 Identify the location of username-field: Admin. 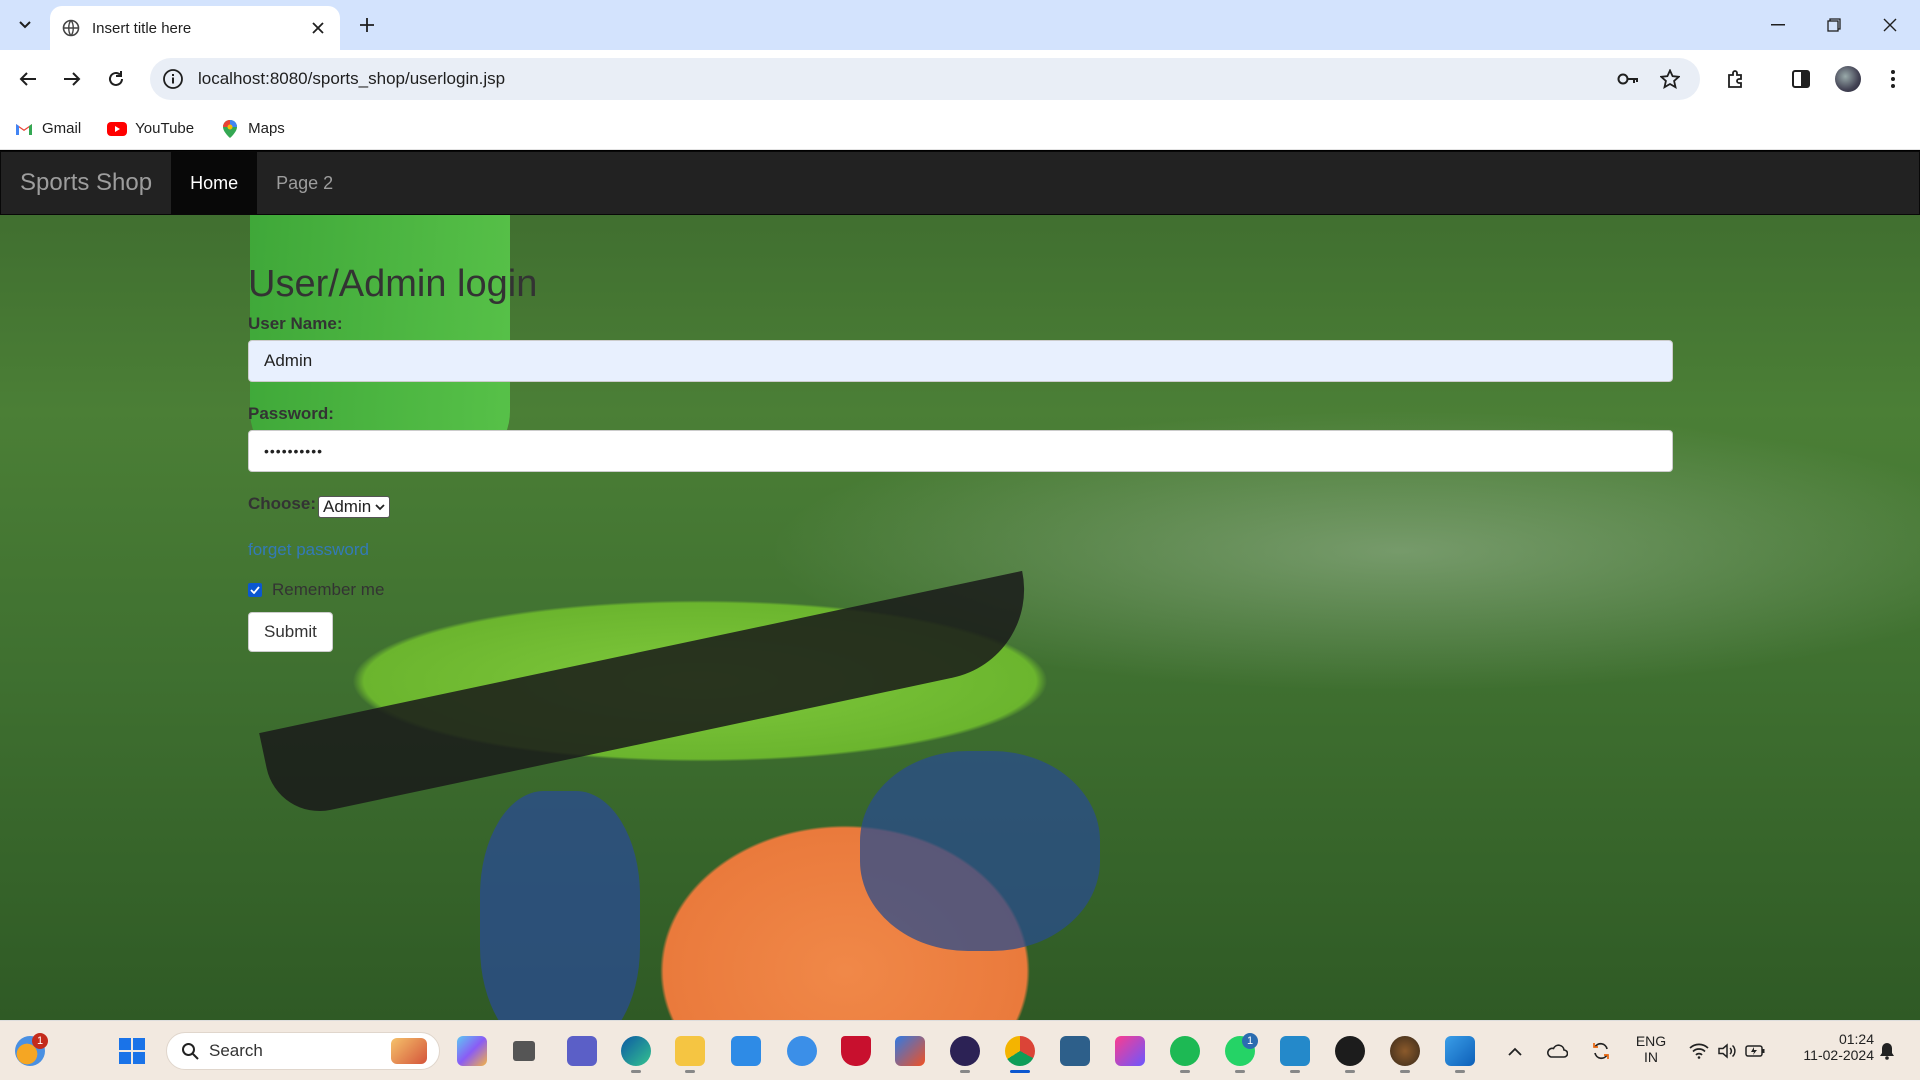
(960, 361).